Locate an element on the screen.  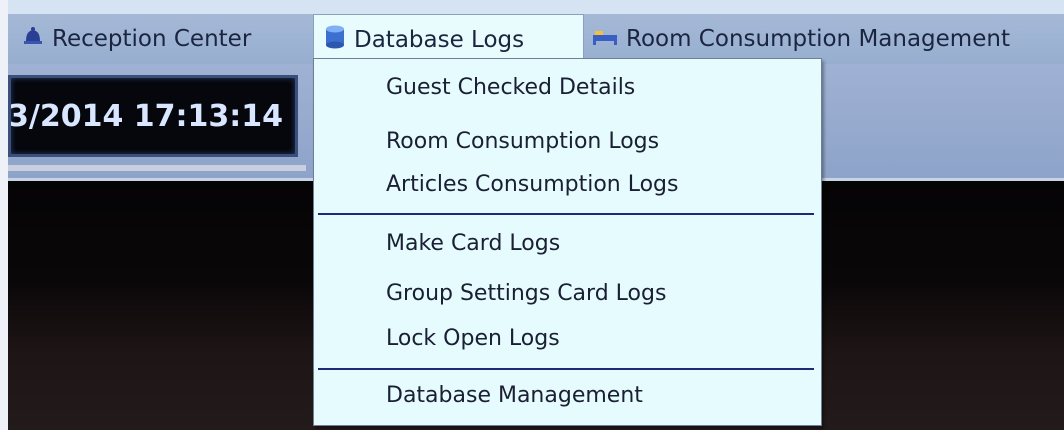
menu-item-database-management: Database Management is located at coordinates (514, 395).